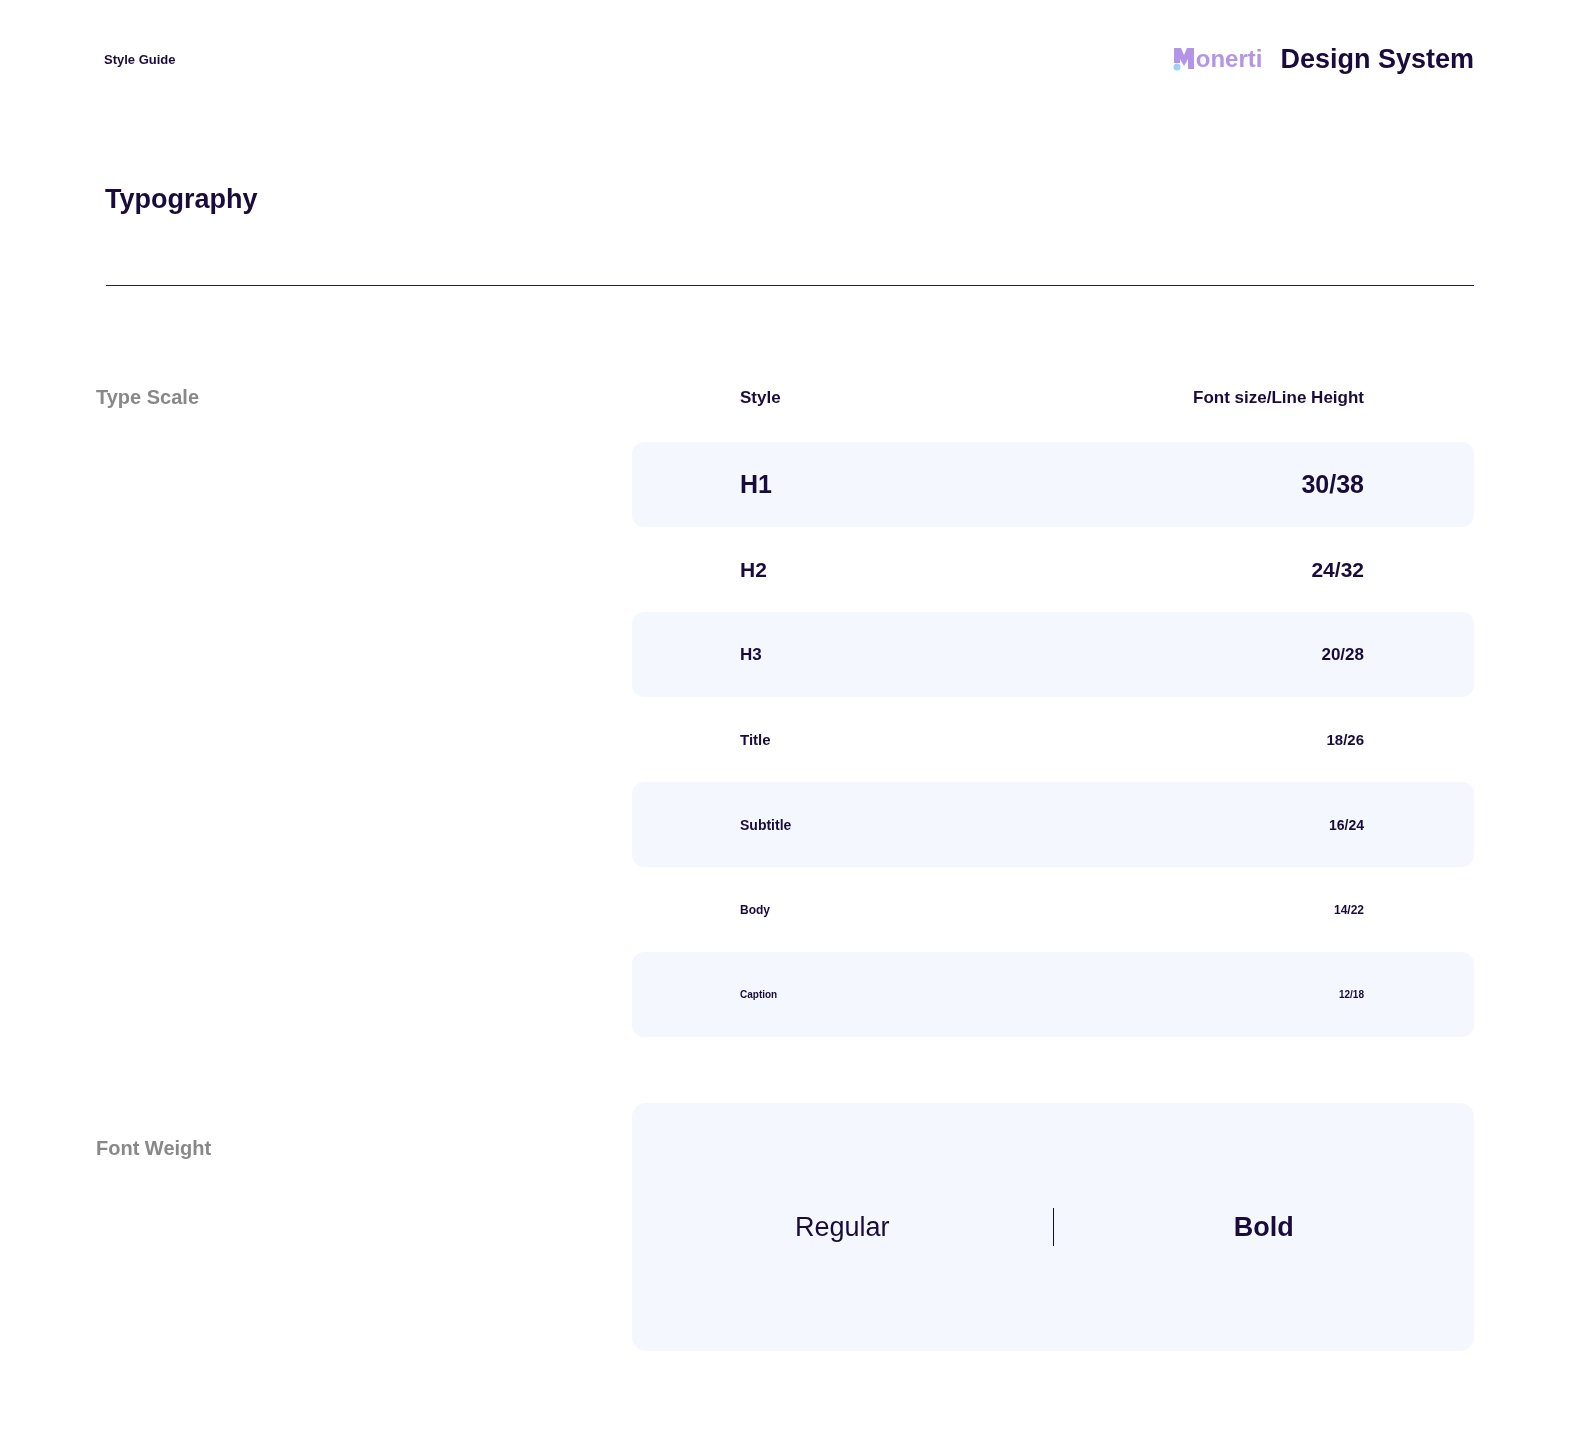 The width and height of the screenshot is (1584, 1451). What do you see at coordinates (1229, 59) in the screenshot?
I see `logo-text: onerti` at bounding box center [1229, 59].